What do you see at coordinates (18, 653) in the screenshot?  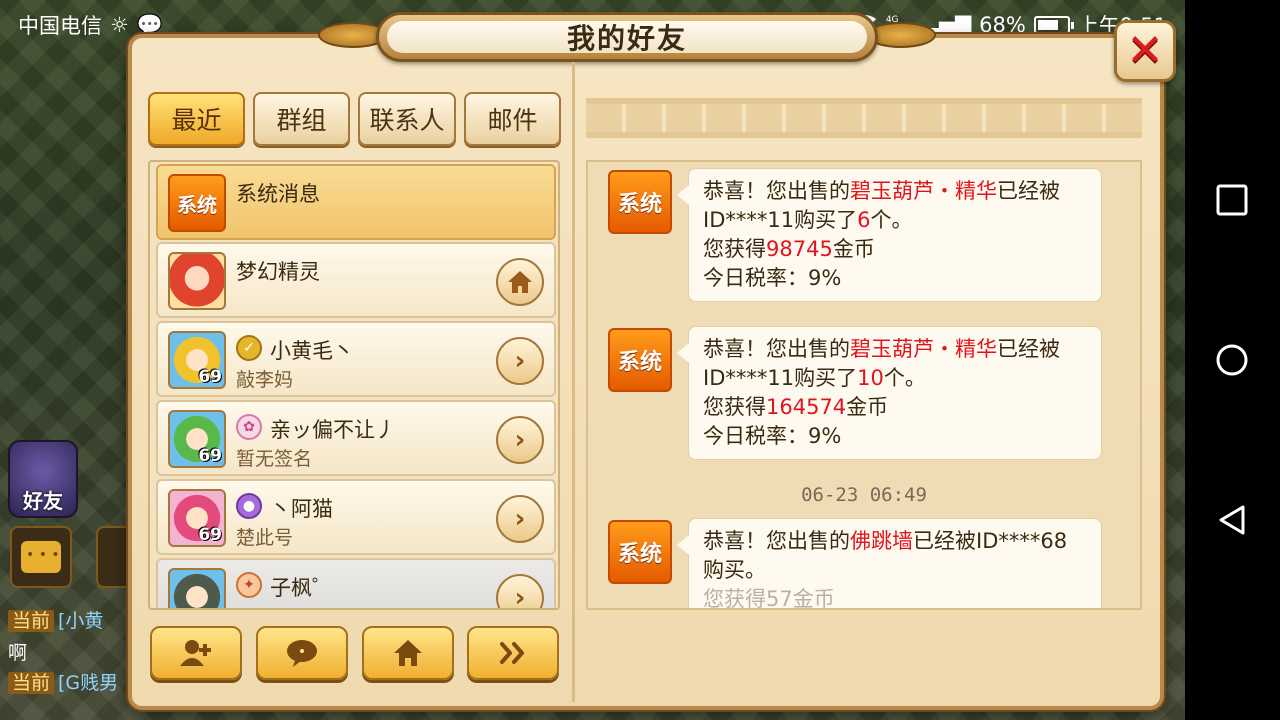 I see `chat-line: 啊` at bounding box center [18, 653].